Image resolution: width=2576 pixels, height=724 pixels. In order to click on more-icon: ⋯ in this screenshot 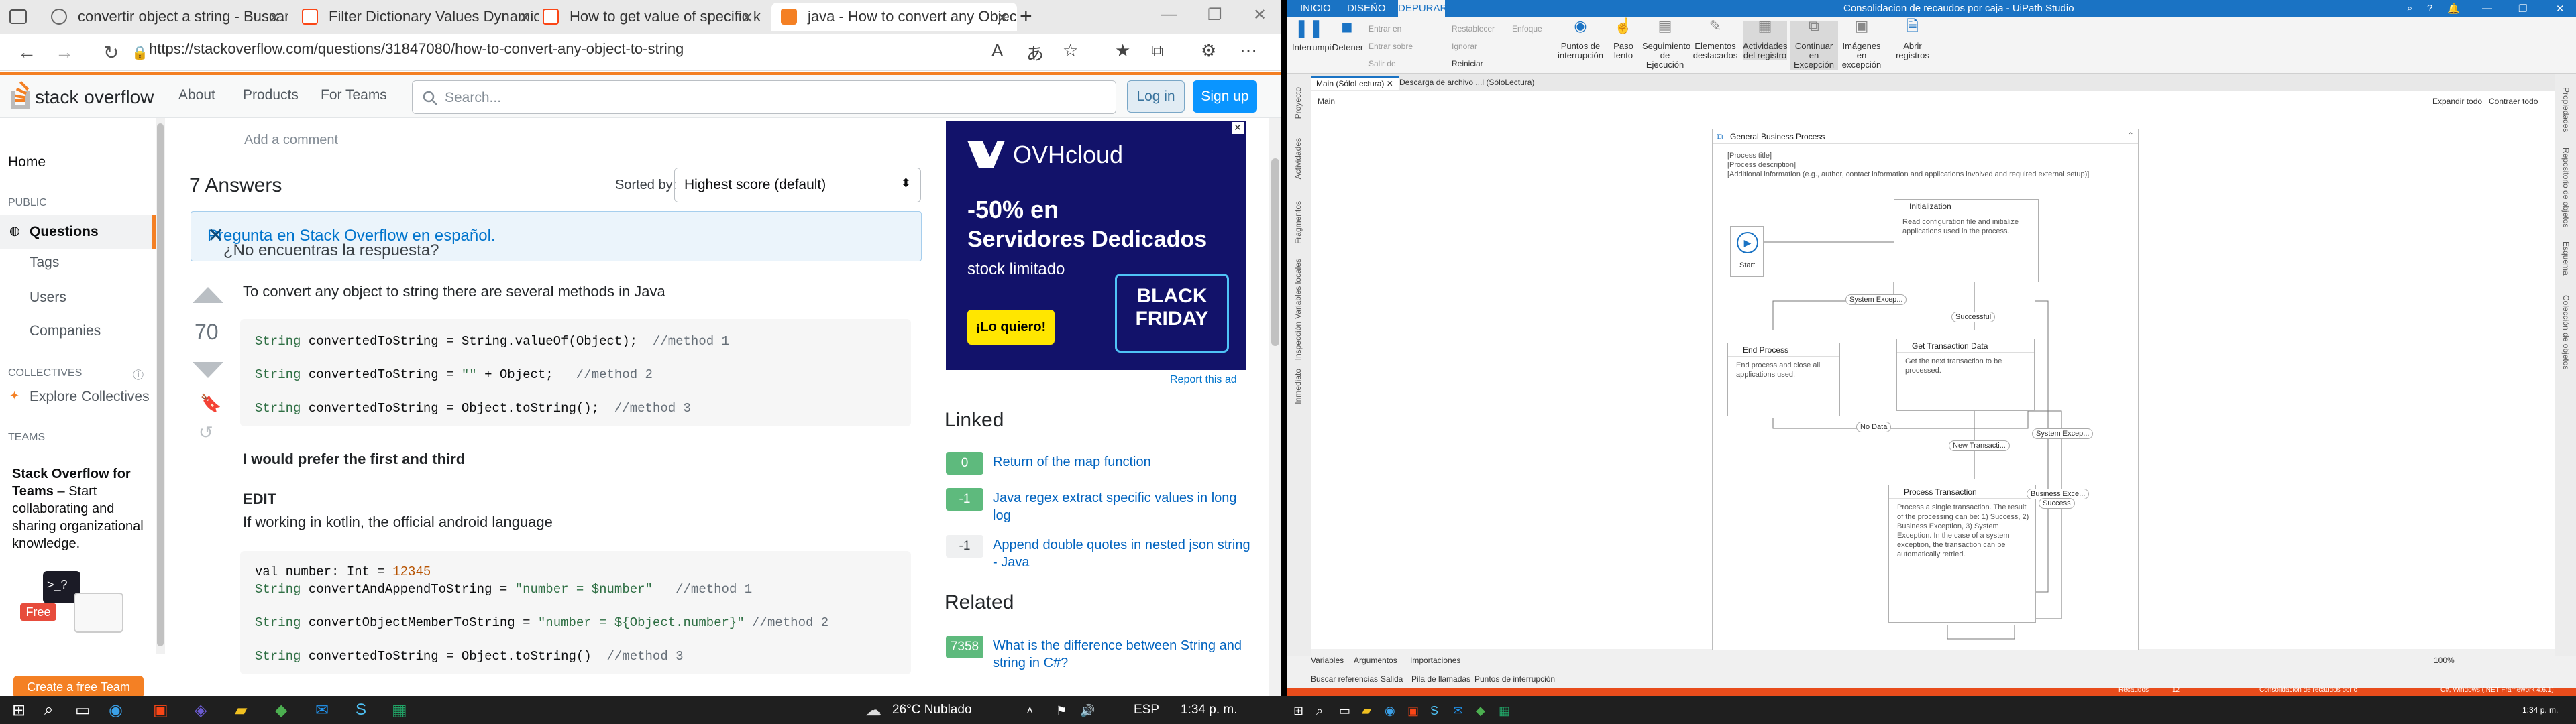, I will do `click(1248, 50)`.